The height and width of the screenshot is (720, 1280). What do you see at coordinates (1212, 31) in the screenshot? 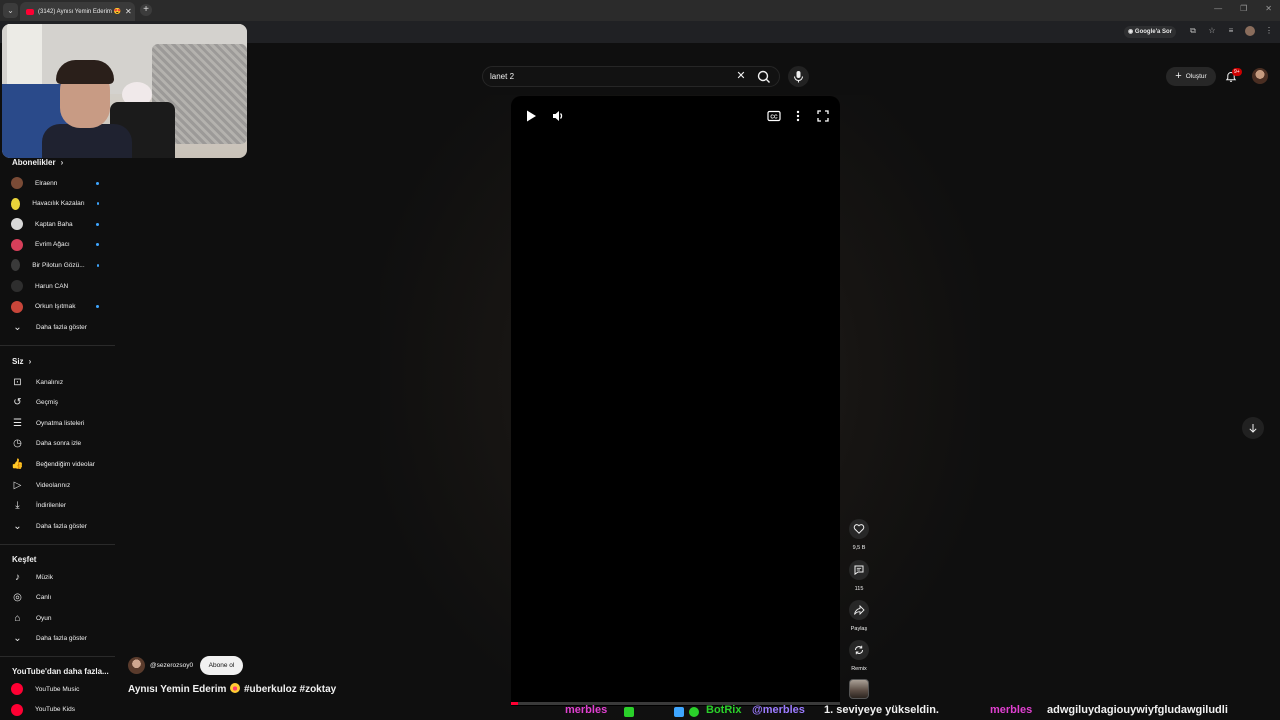
I see `bookmark-star-icon: ☆` at bounding box center [1212, 31].